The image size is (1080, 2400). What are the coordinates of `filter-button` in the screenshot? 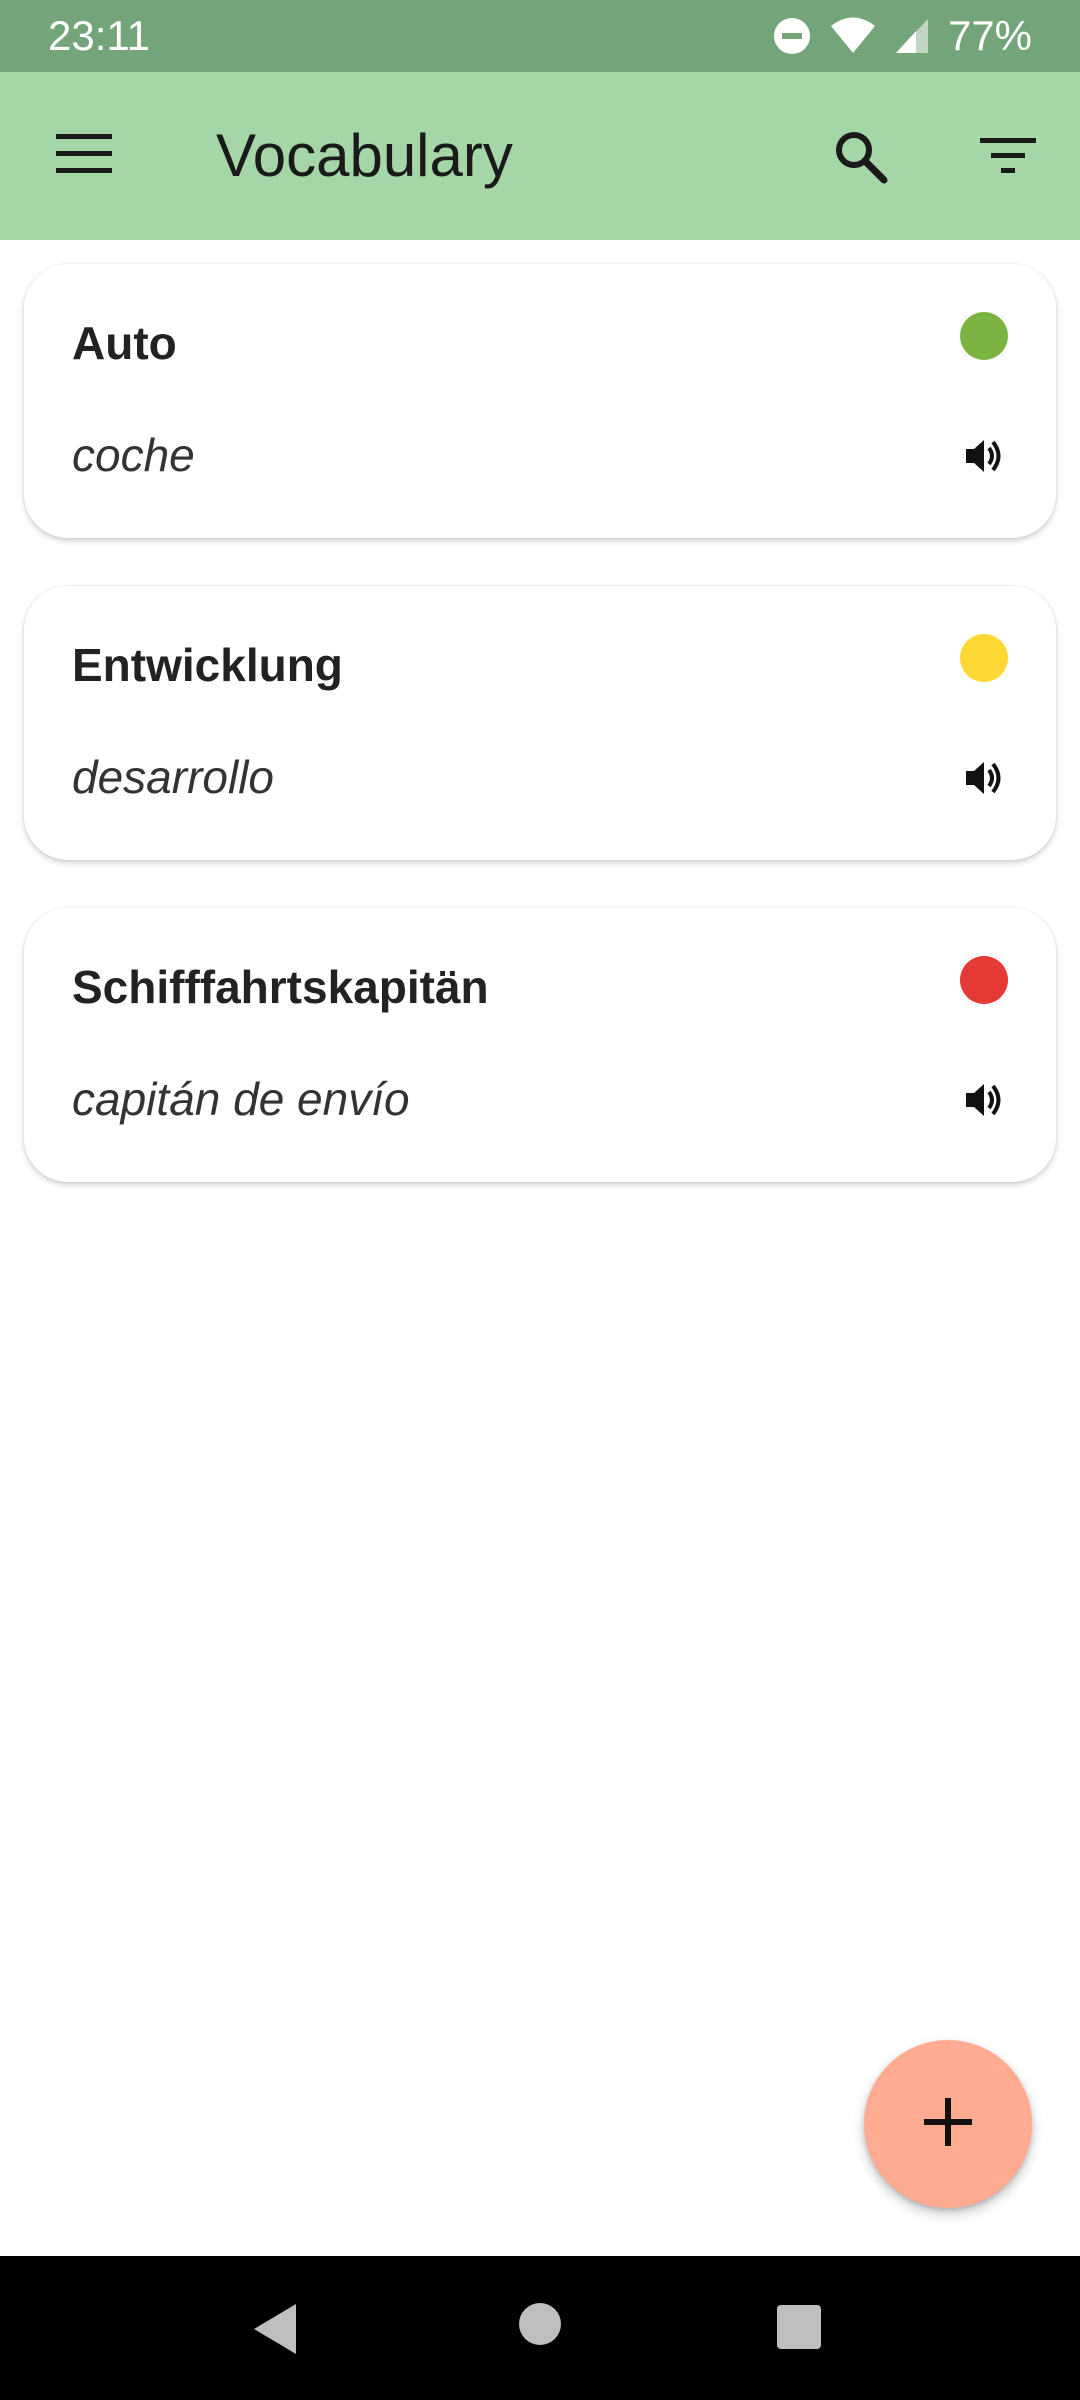 It's located at (1008, 158).